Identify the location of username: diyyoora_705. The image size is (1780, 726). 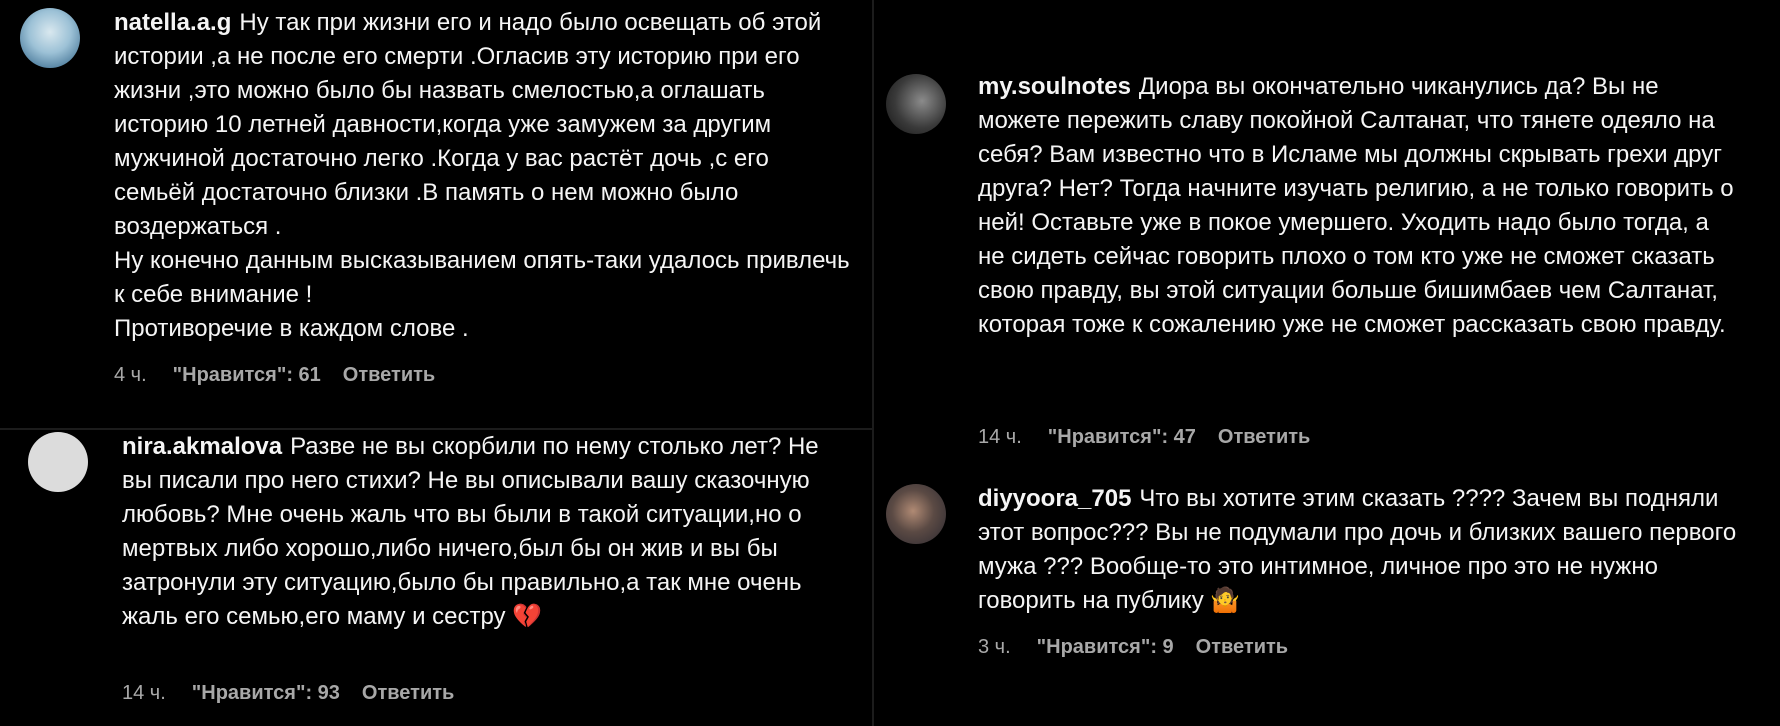
(1054, 498).